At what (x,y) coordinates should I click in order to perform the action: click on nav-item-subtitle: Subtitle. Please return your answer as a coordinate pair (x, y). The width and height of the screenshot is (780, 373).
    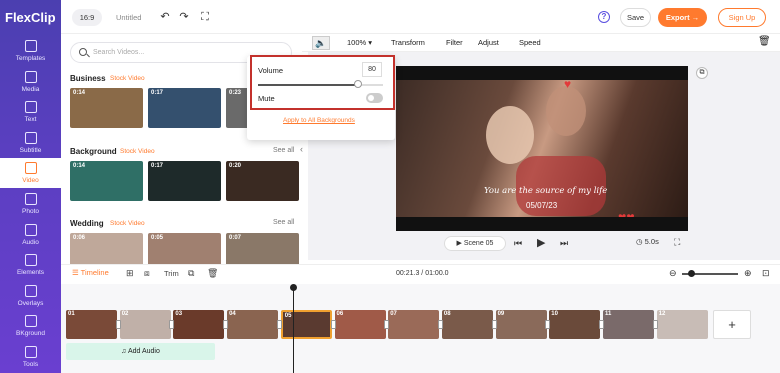
    Looking at the image, I should click on (30, 143).